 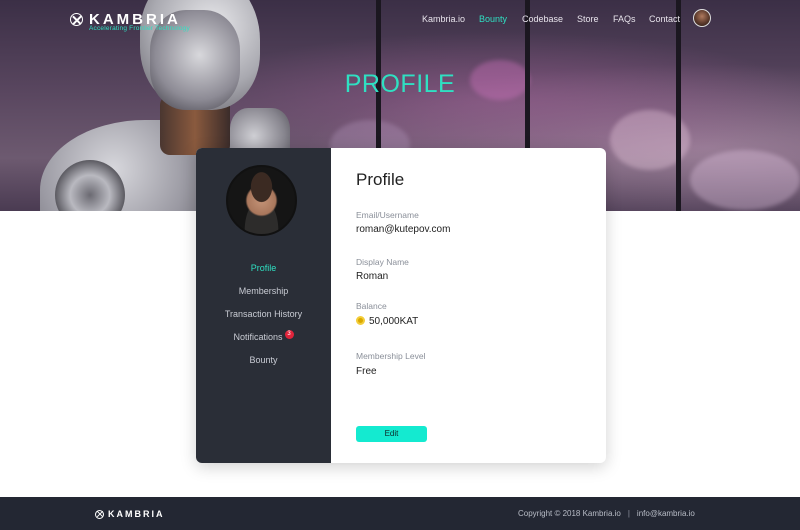 What do you see at coordinates (493, 19) in the screenshot?
I see `nav-link-bounty: Bounty` at bounding box center [493, 19].